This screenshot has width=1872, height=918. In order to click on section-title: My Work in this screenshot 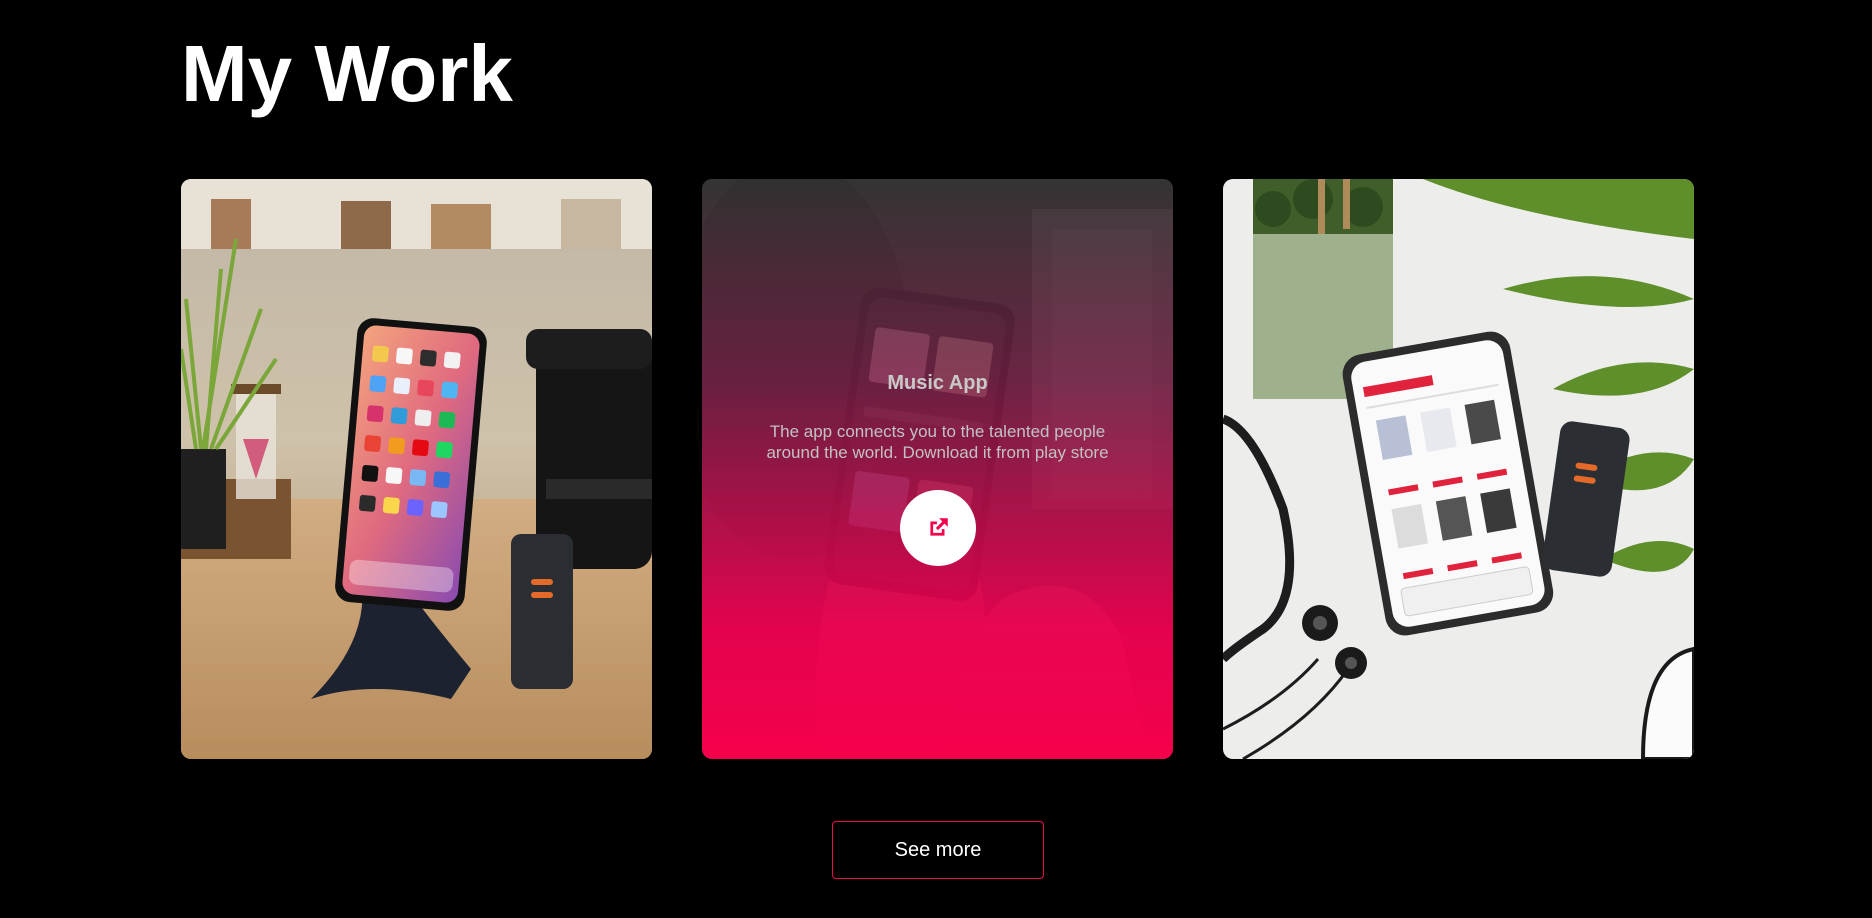, I will do `click(347, 73)`.